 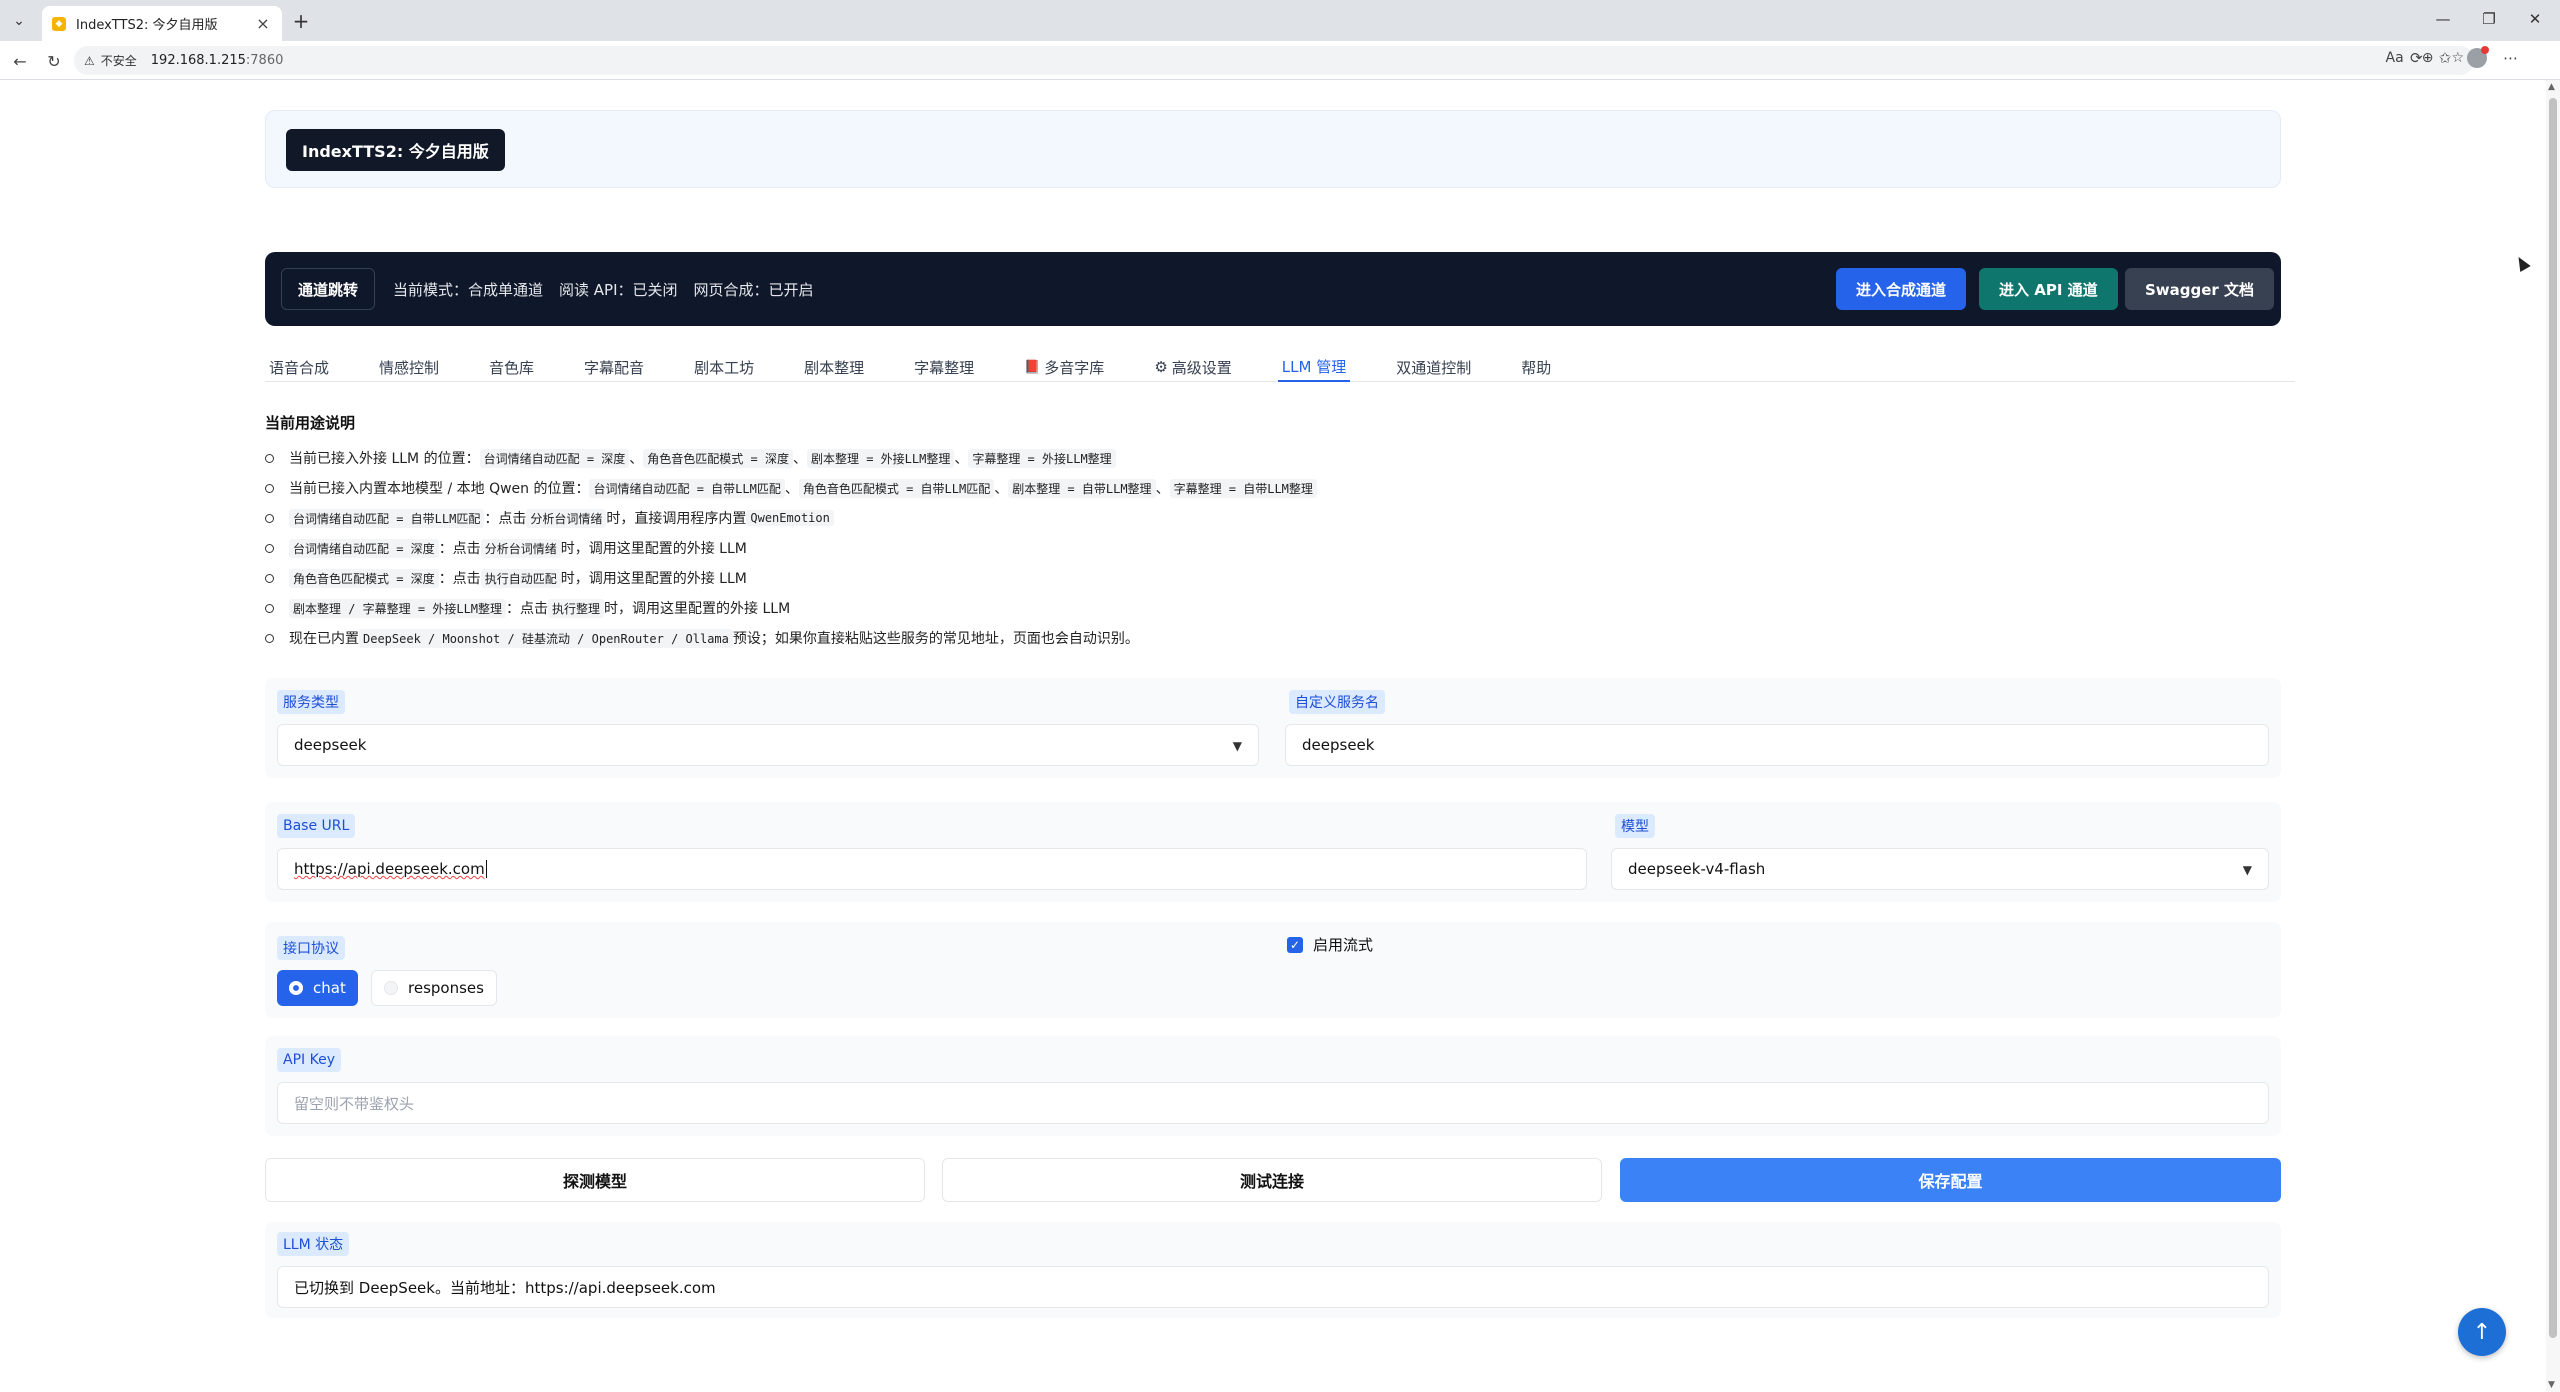 What do you see at coordinates (328, 289) in the screenshot?
I see `channel-jump-label: 通道跳转` at bounding box center [328, 289].